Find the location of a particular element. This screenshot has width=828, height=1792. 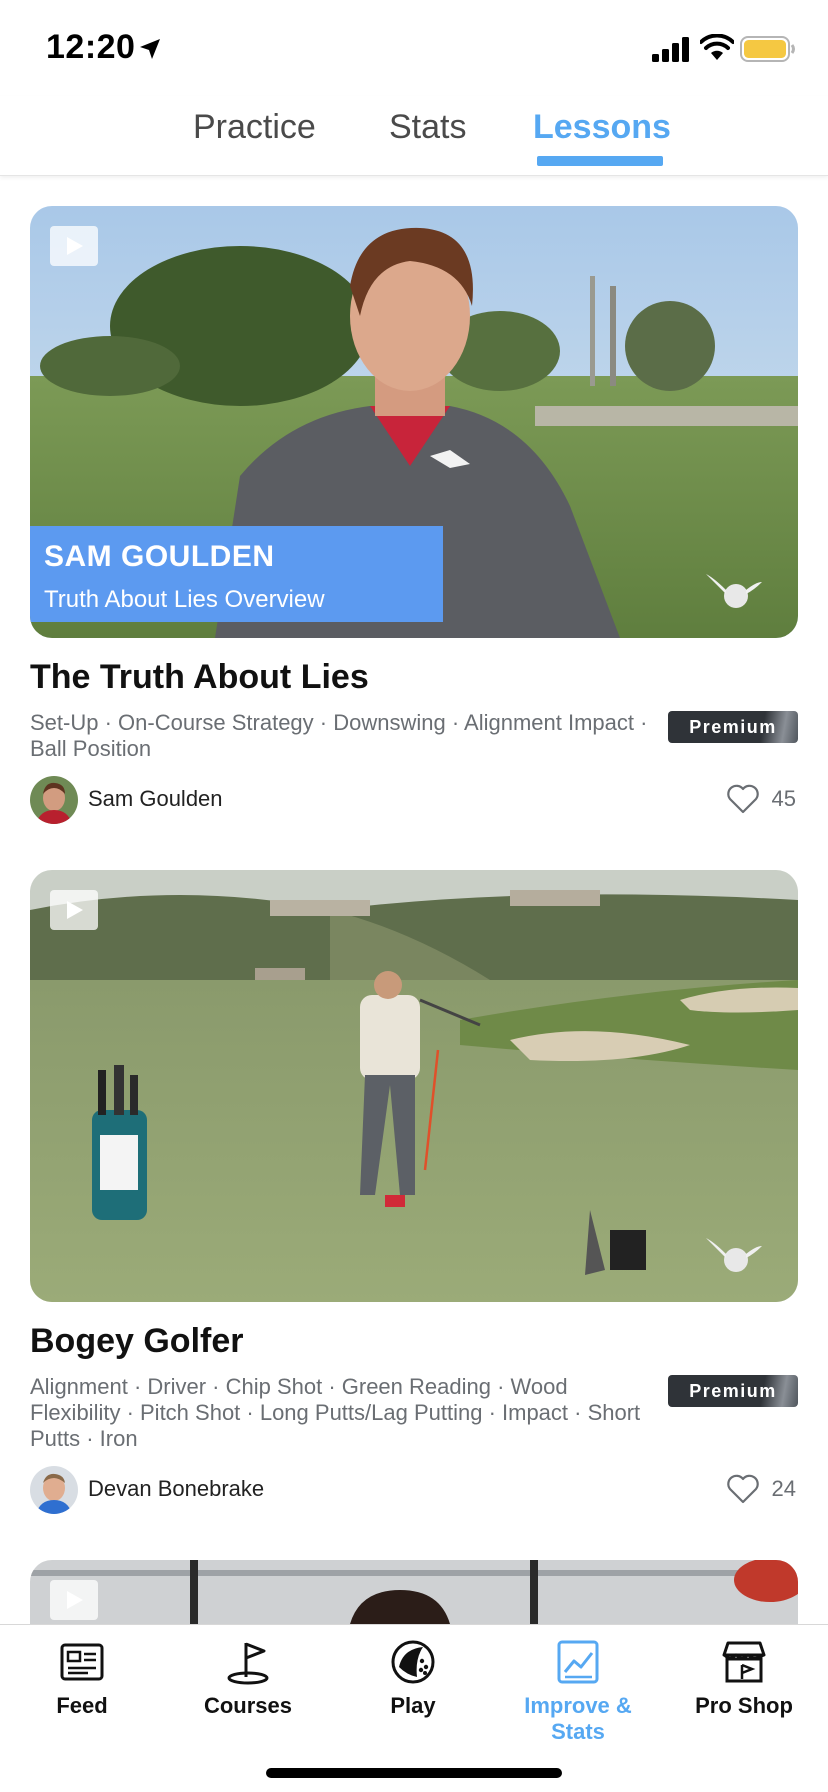

tab-practice: Practice is located at coordinates (254, 127).